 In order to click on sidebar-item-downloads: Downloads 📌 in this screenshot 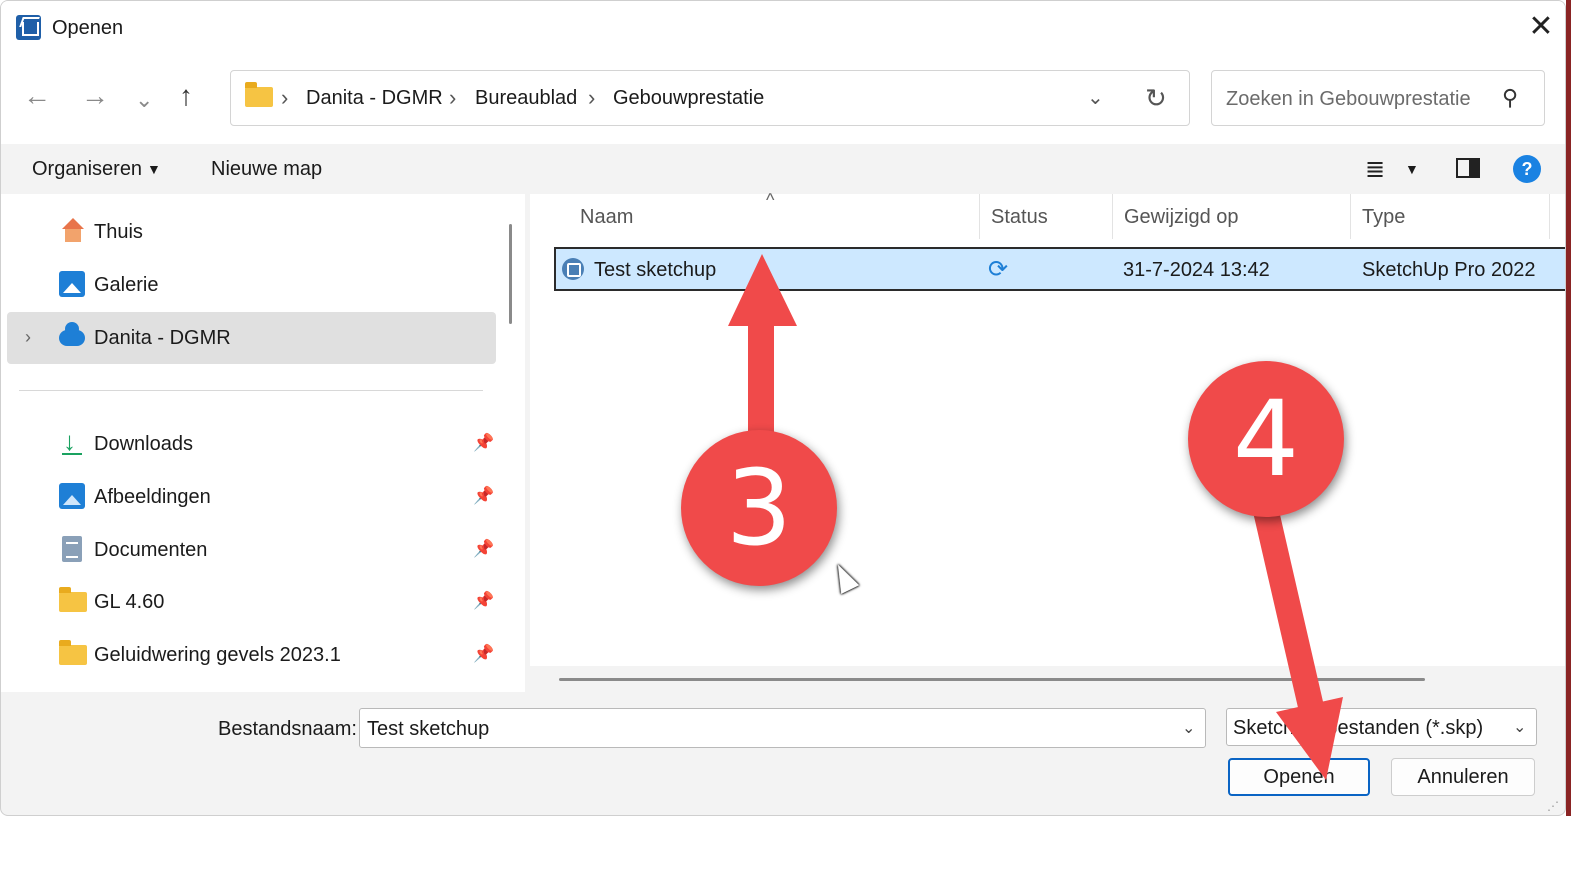, I will do `click(251, 444)`.